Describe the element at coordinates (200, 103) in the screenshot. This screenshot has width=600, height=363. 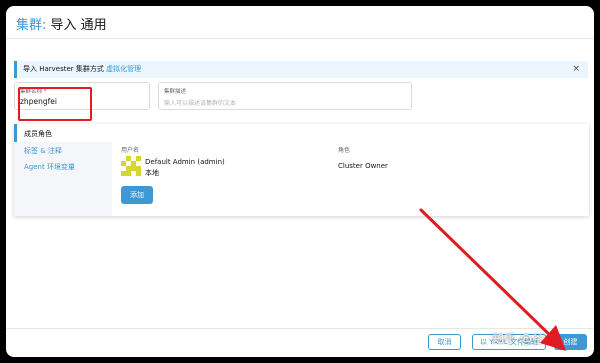
I see `cluster-description-placeholder: 输入可以描述该集群的文本` at that location.